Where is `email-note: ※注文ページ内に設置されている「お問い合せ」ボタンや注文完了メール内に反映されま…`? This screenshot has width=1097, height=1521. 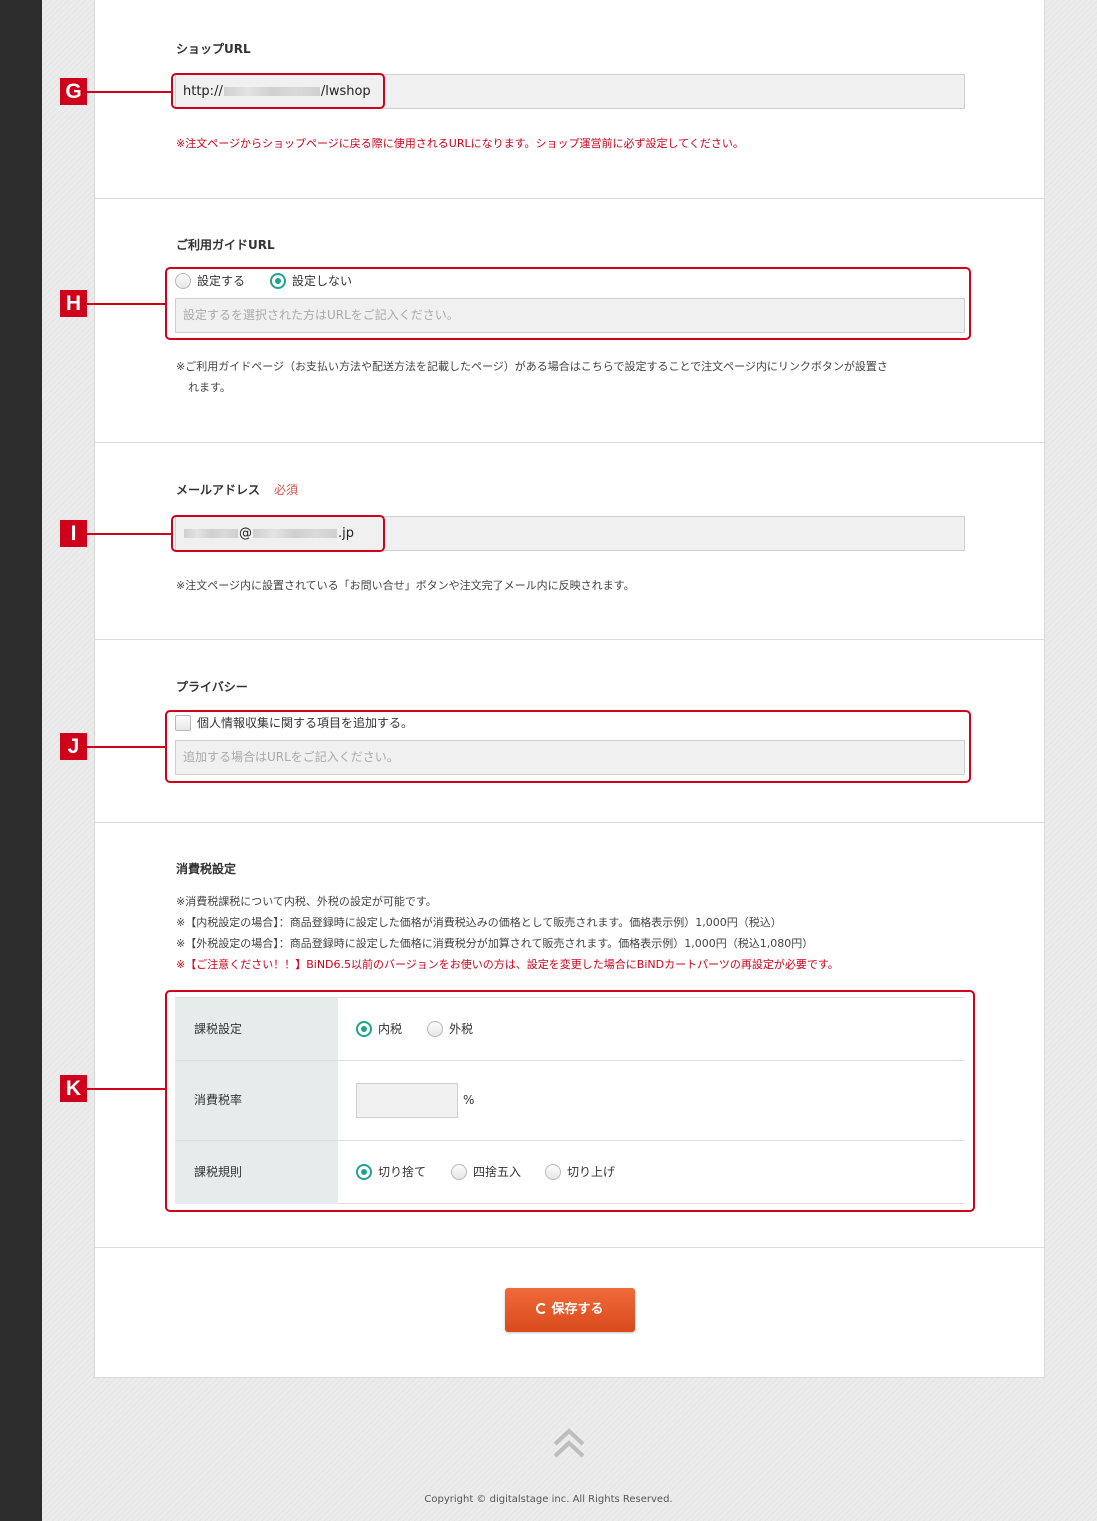 email-note: ※注文ページ内に設置されている「お問い合せ」ボタンや注文完了メール内に反映されま… is located at coordinates (405, 585).